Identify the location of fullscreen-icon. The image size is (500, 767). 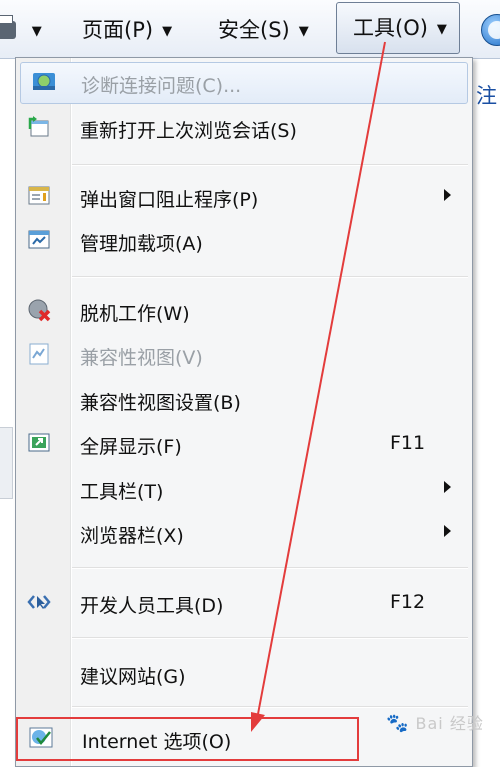
(39, 442).